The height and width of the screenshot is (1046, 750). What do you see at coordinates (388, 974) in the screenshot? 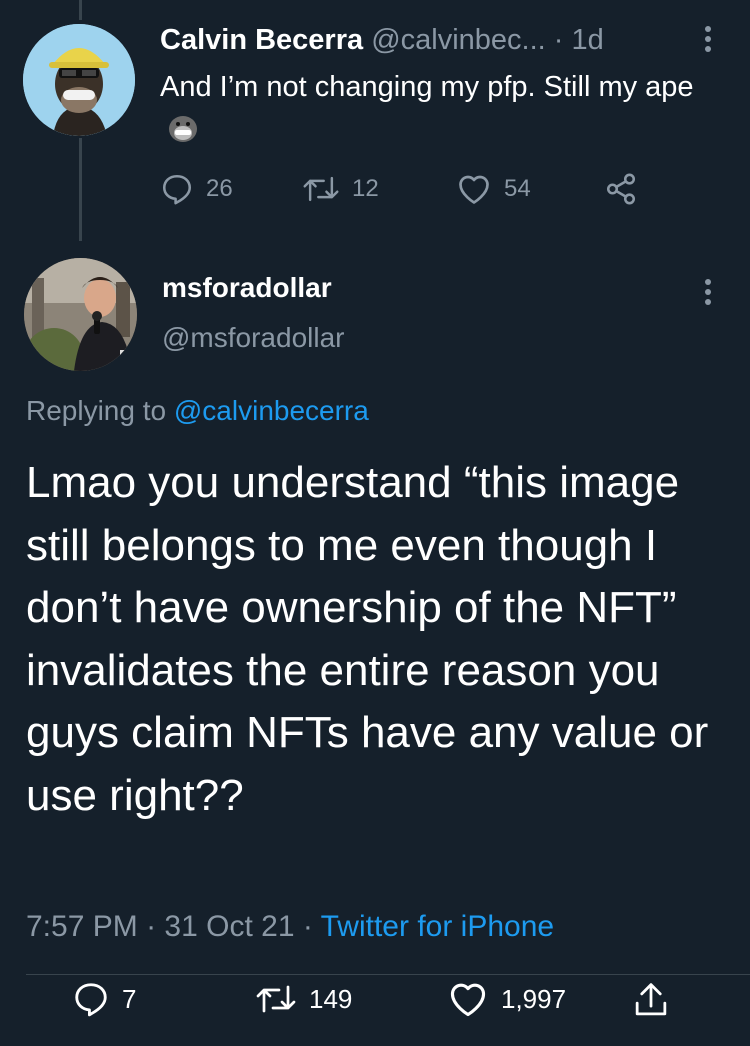
I see `divider` at bounding box center [388, 974].